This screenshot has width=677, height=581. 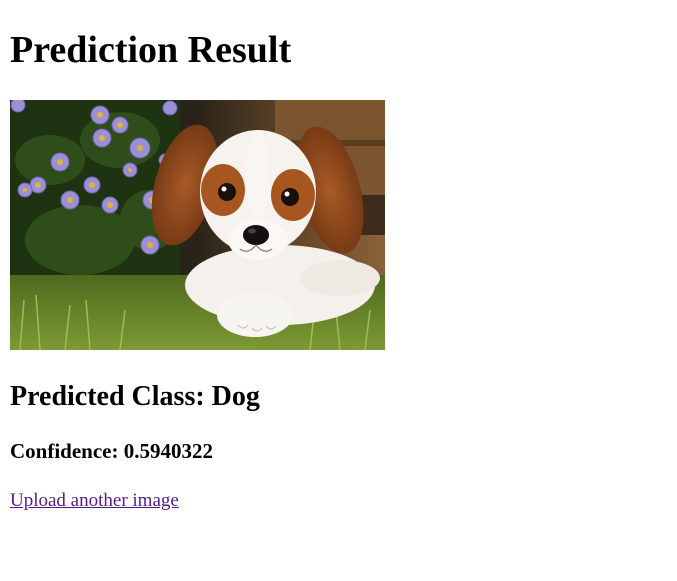 I want to click on page-title: Prediction Result, so click(x=151, y=50).